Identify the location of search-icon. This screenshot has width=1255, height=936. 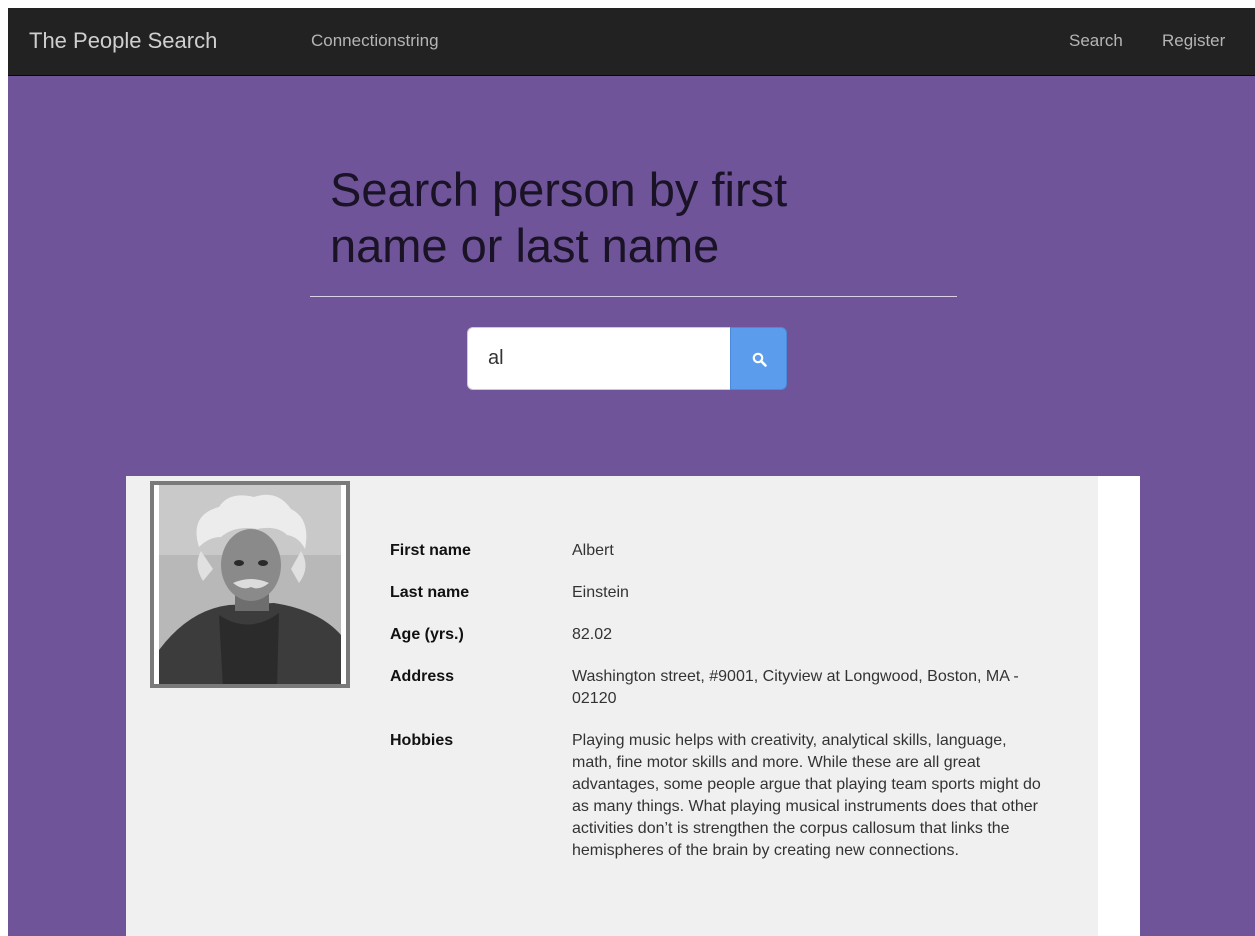
(759, 359).